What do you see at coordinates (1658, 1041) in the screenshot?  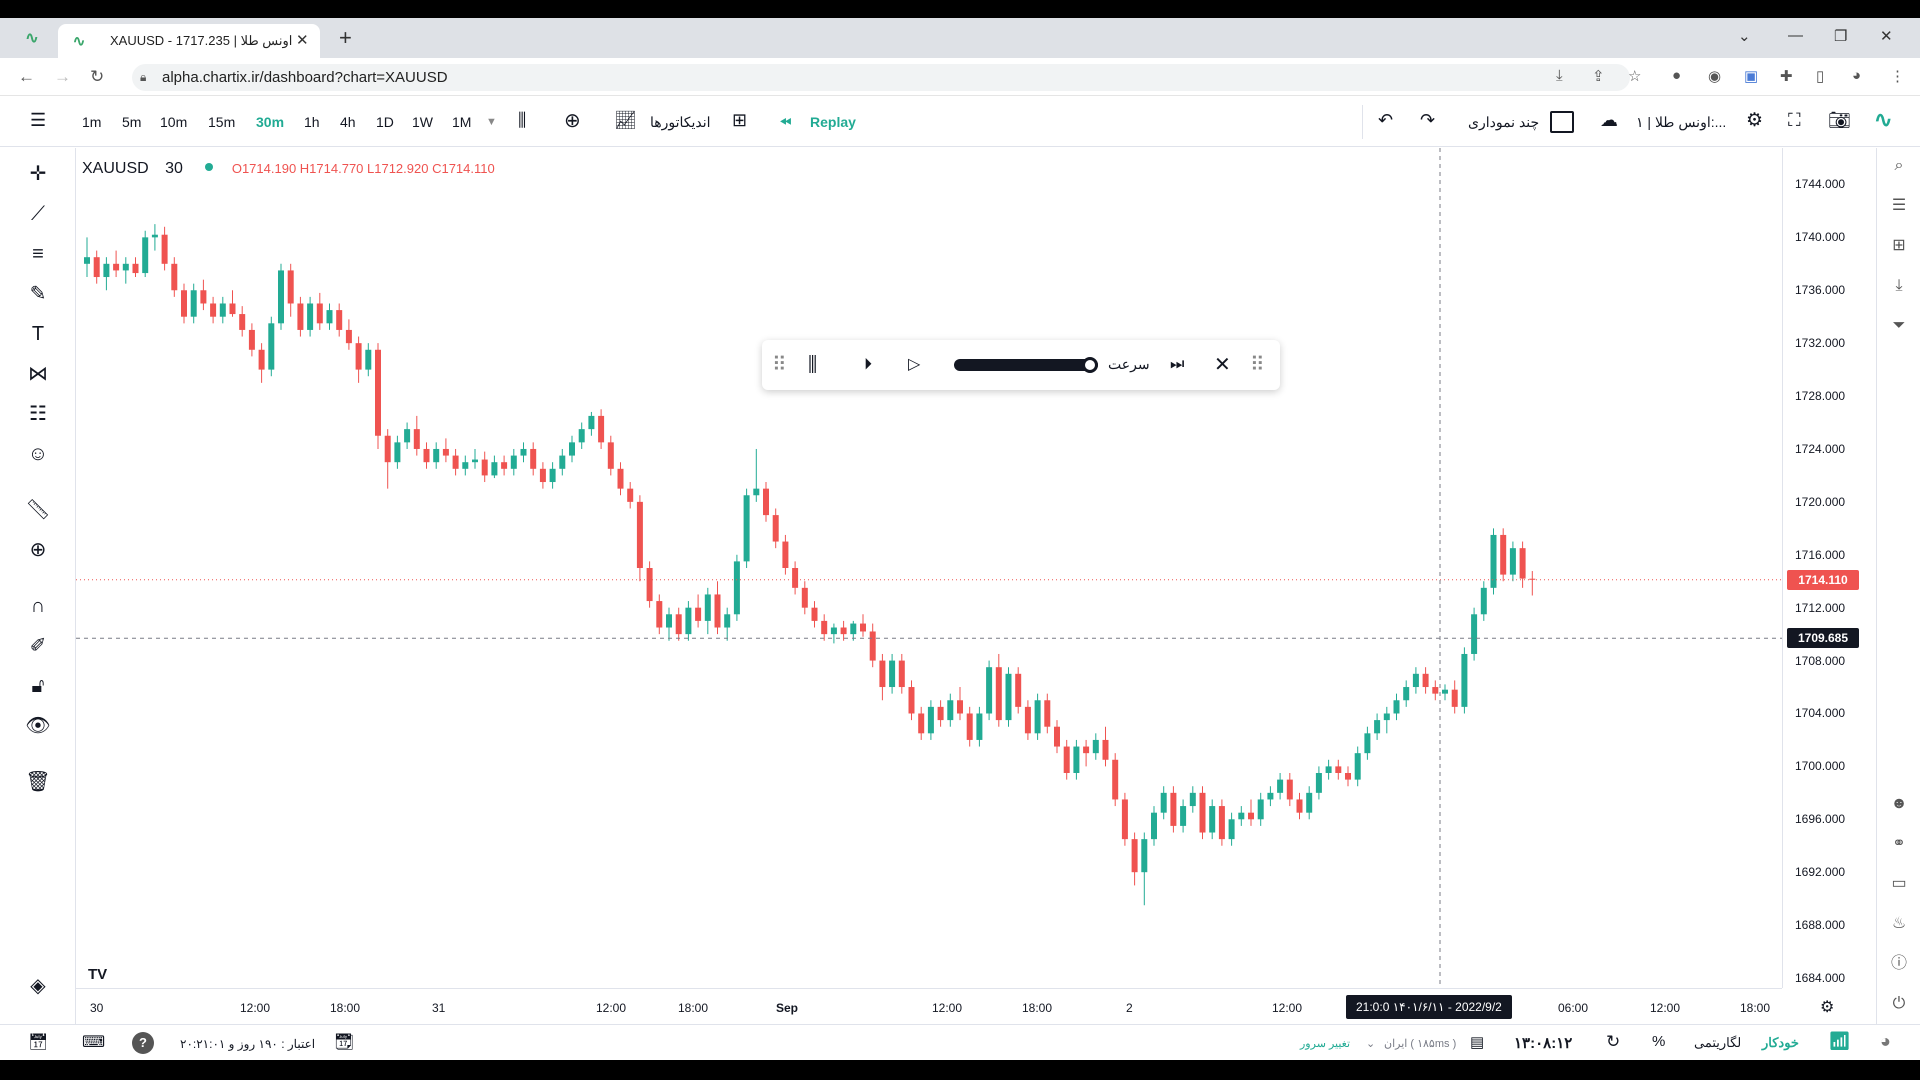 I see `percent-toggle: %` at bounding box center [1658, 1041].